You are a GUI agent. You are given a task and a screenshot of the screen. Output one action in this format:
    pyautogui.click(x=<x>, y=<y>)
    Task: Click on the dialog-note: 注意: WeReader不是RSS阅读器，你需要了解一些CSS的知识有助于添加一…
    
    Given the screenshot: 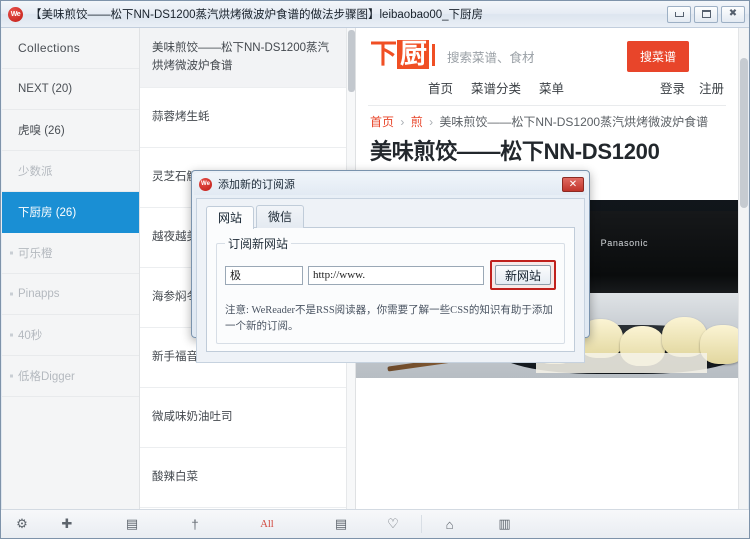 What is the action you would take?
    pyautogui.click(x=389, y=318)
    